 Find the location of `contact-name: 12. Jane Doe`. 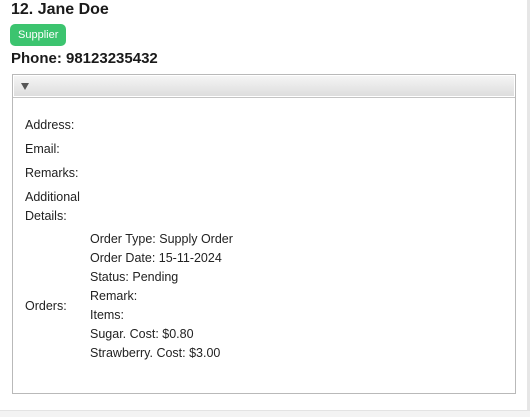

contact-name: 12. Jane Doe is located at coordinates (60, 9).